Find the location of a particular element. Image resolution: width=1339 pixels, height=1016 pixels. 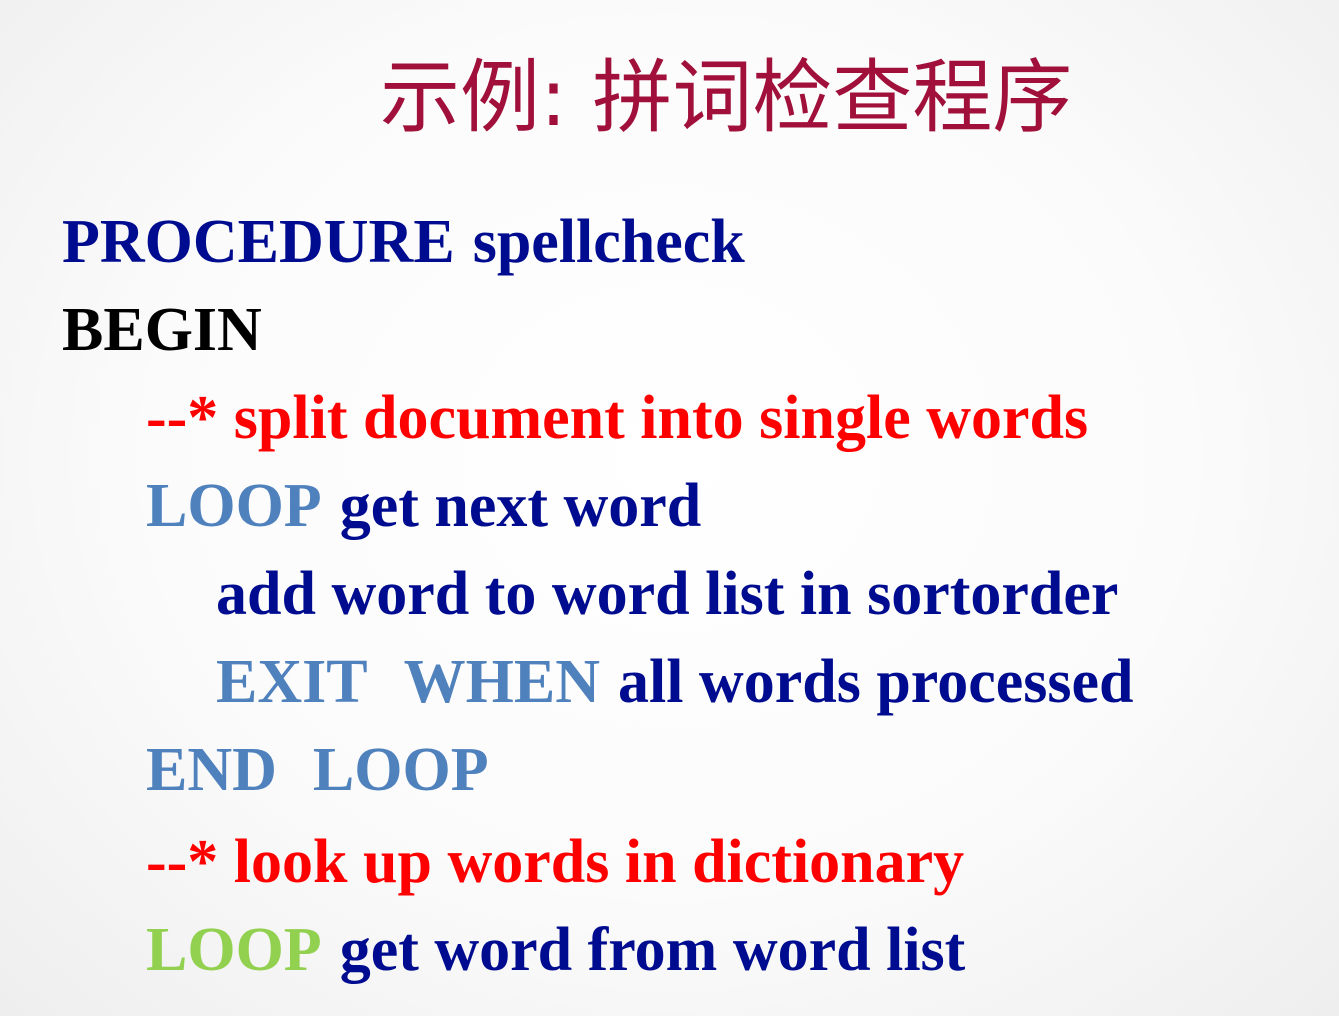

loop-keyword-highlight: LOOP is located at coordinates (234, 950).